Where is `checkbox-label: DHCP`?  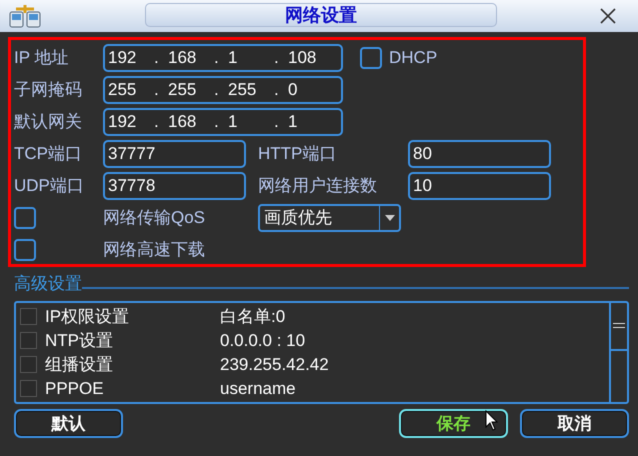
checkbox-label: DHCP is located at coordinates (413, 58).